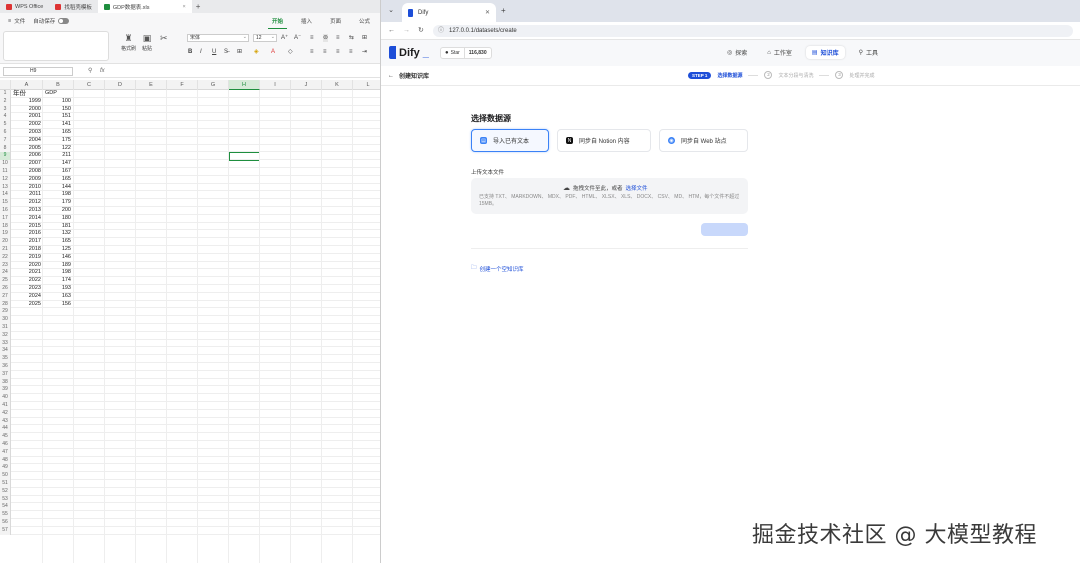 This screenshot has height=563, width=1080. What do you see at coordinates (5, 367) in the screenshot?
I see `row-header: 36` at bounding box center [5, 367].